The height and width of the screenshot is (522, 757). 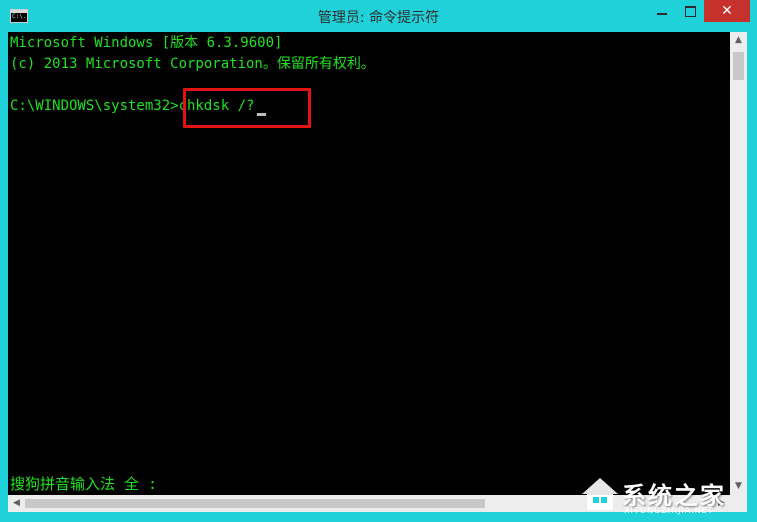 What do you see at coordinates (738, 40) in the screenshot?
I see `scroll-up-arrow-icon: ▲` at bounding box center [738, 40].